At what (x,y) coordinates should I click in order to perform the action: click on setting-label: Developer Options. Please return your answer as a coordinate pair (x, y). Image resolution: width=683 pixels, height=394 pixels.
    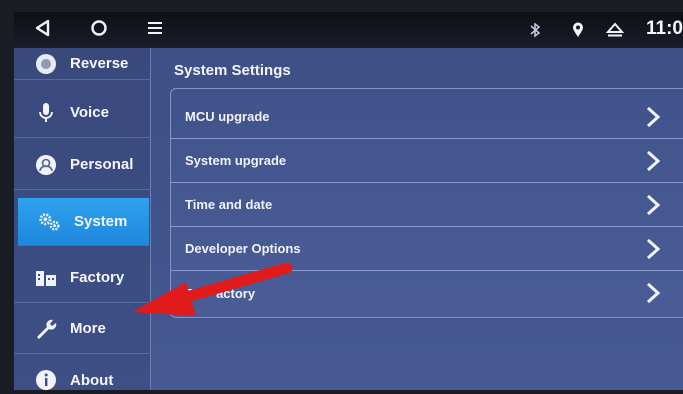
    Looking at the image, I should click on (243, 248).